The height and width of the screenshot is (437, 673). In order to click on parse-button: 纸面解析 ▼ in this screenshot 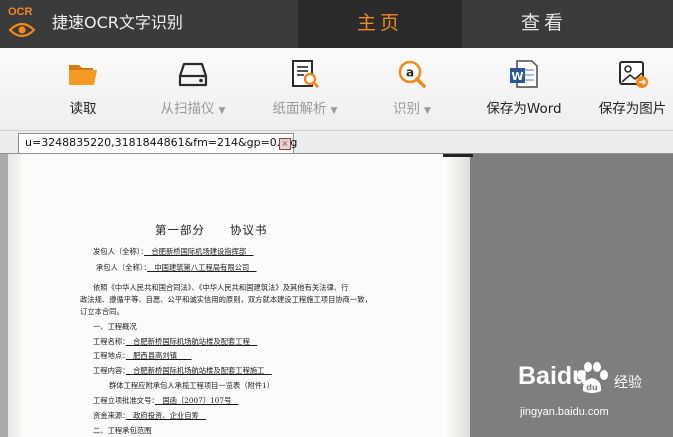, I will do `click(305, 89)`.